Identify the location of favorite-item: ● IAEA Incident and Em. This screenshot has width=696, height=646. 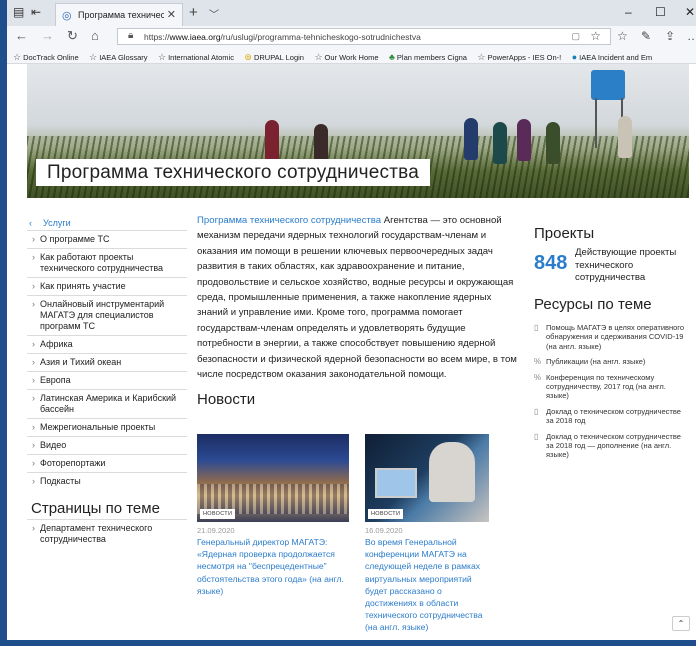
(612, 56).